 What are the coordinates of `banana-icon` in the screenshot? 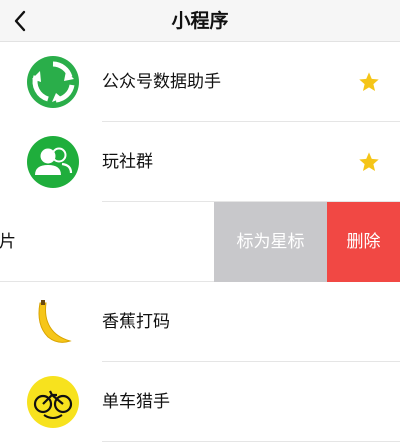 It's located at (55, 321).